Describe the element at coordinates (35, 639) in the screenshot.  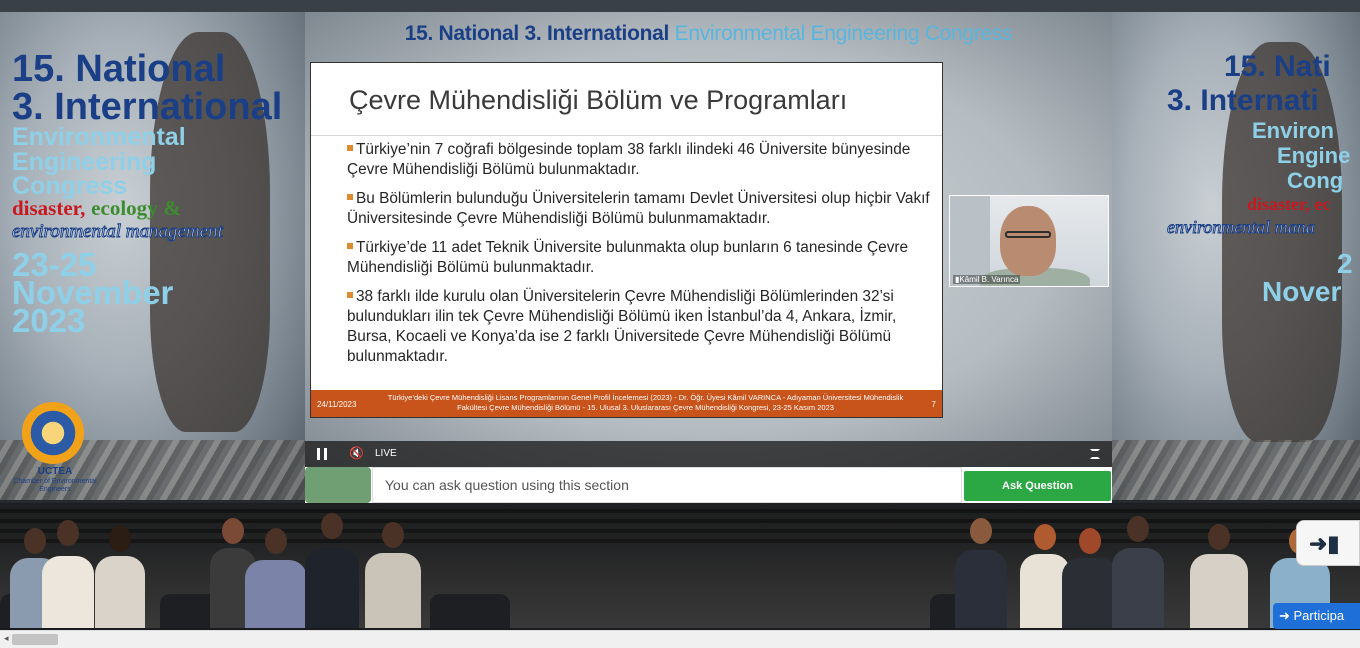
I see `scrollbar-thumb` at that location.